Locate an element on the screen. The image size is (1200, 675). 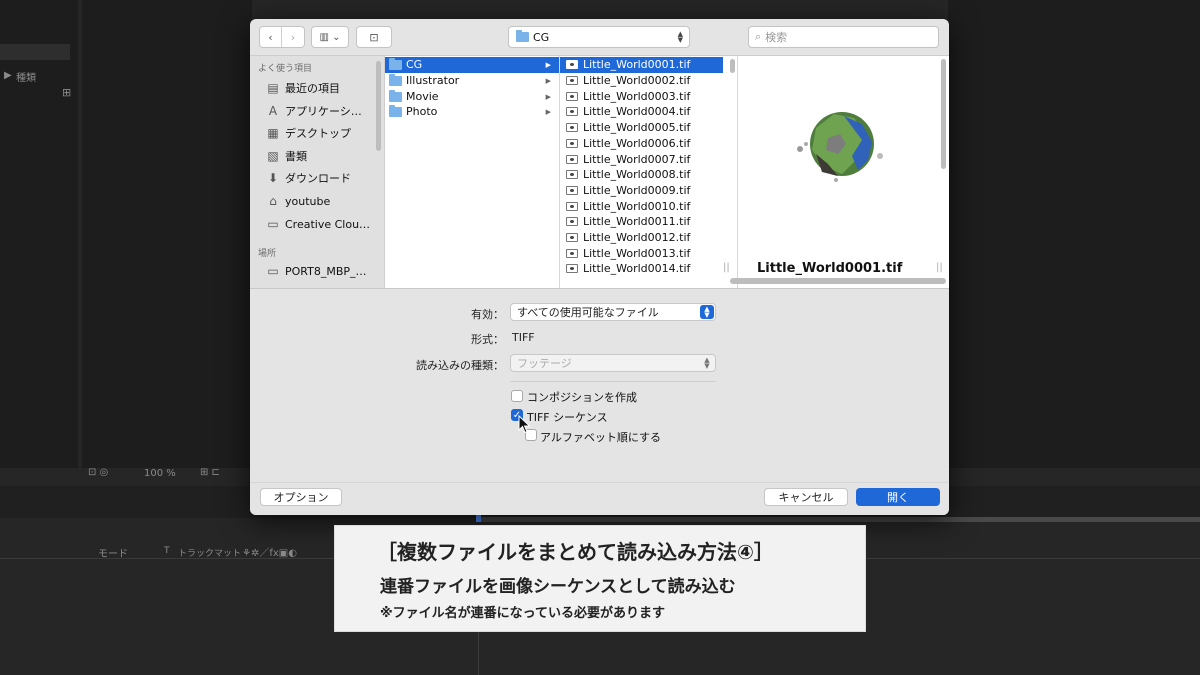
file-row: Little_World0002.tif is located at coordinates (641, 81).